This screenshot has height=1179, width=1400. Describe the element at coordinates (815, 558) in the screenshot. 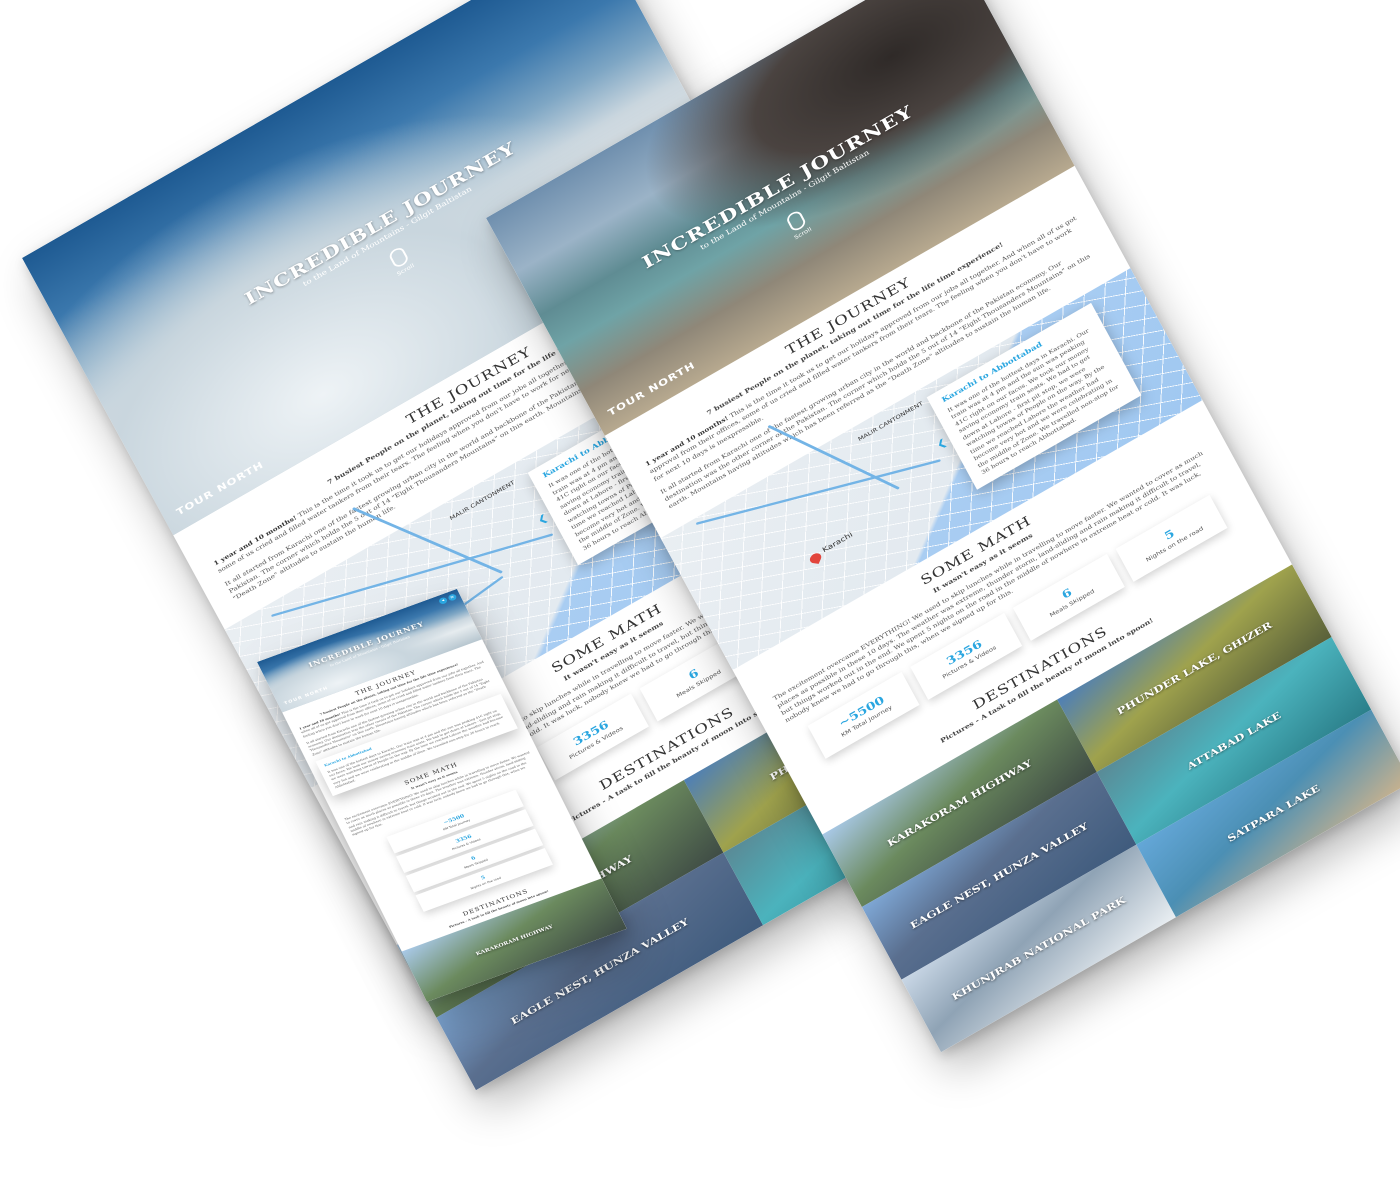

I see `map-pin-icon` at that location.